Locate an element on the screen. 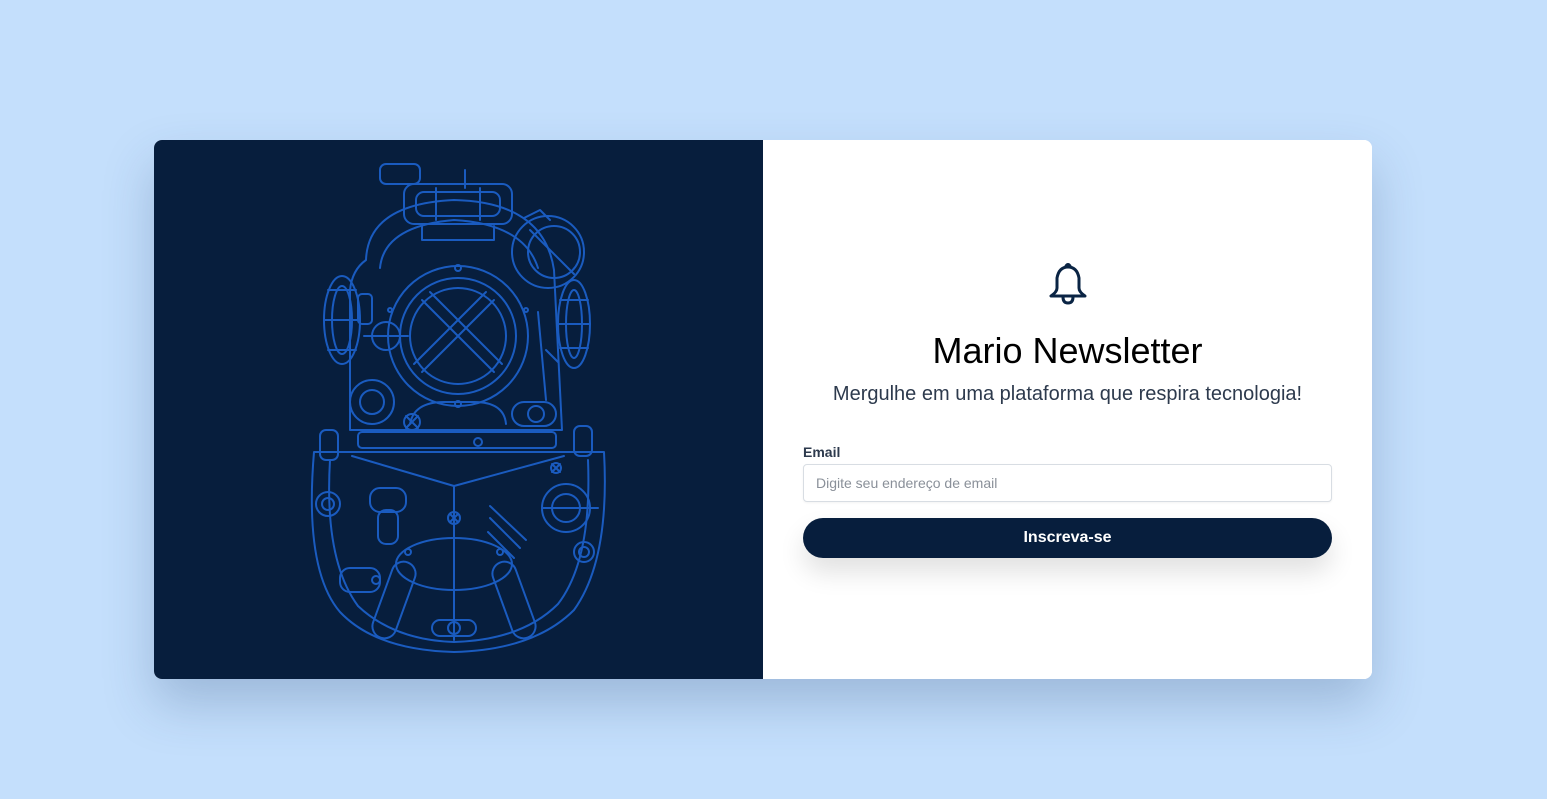  newsletter-form: Email Inscreva-se is located at coordinates (1067, 501).